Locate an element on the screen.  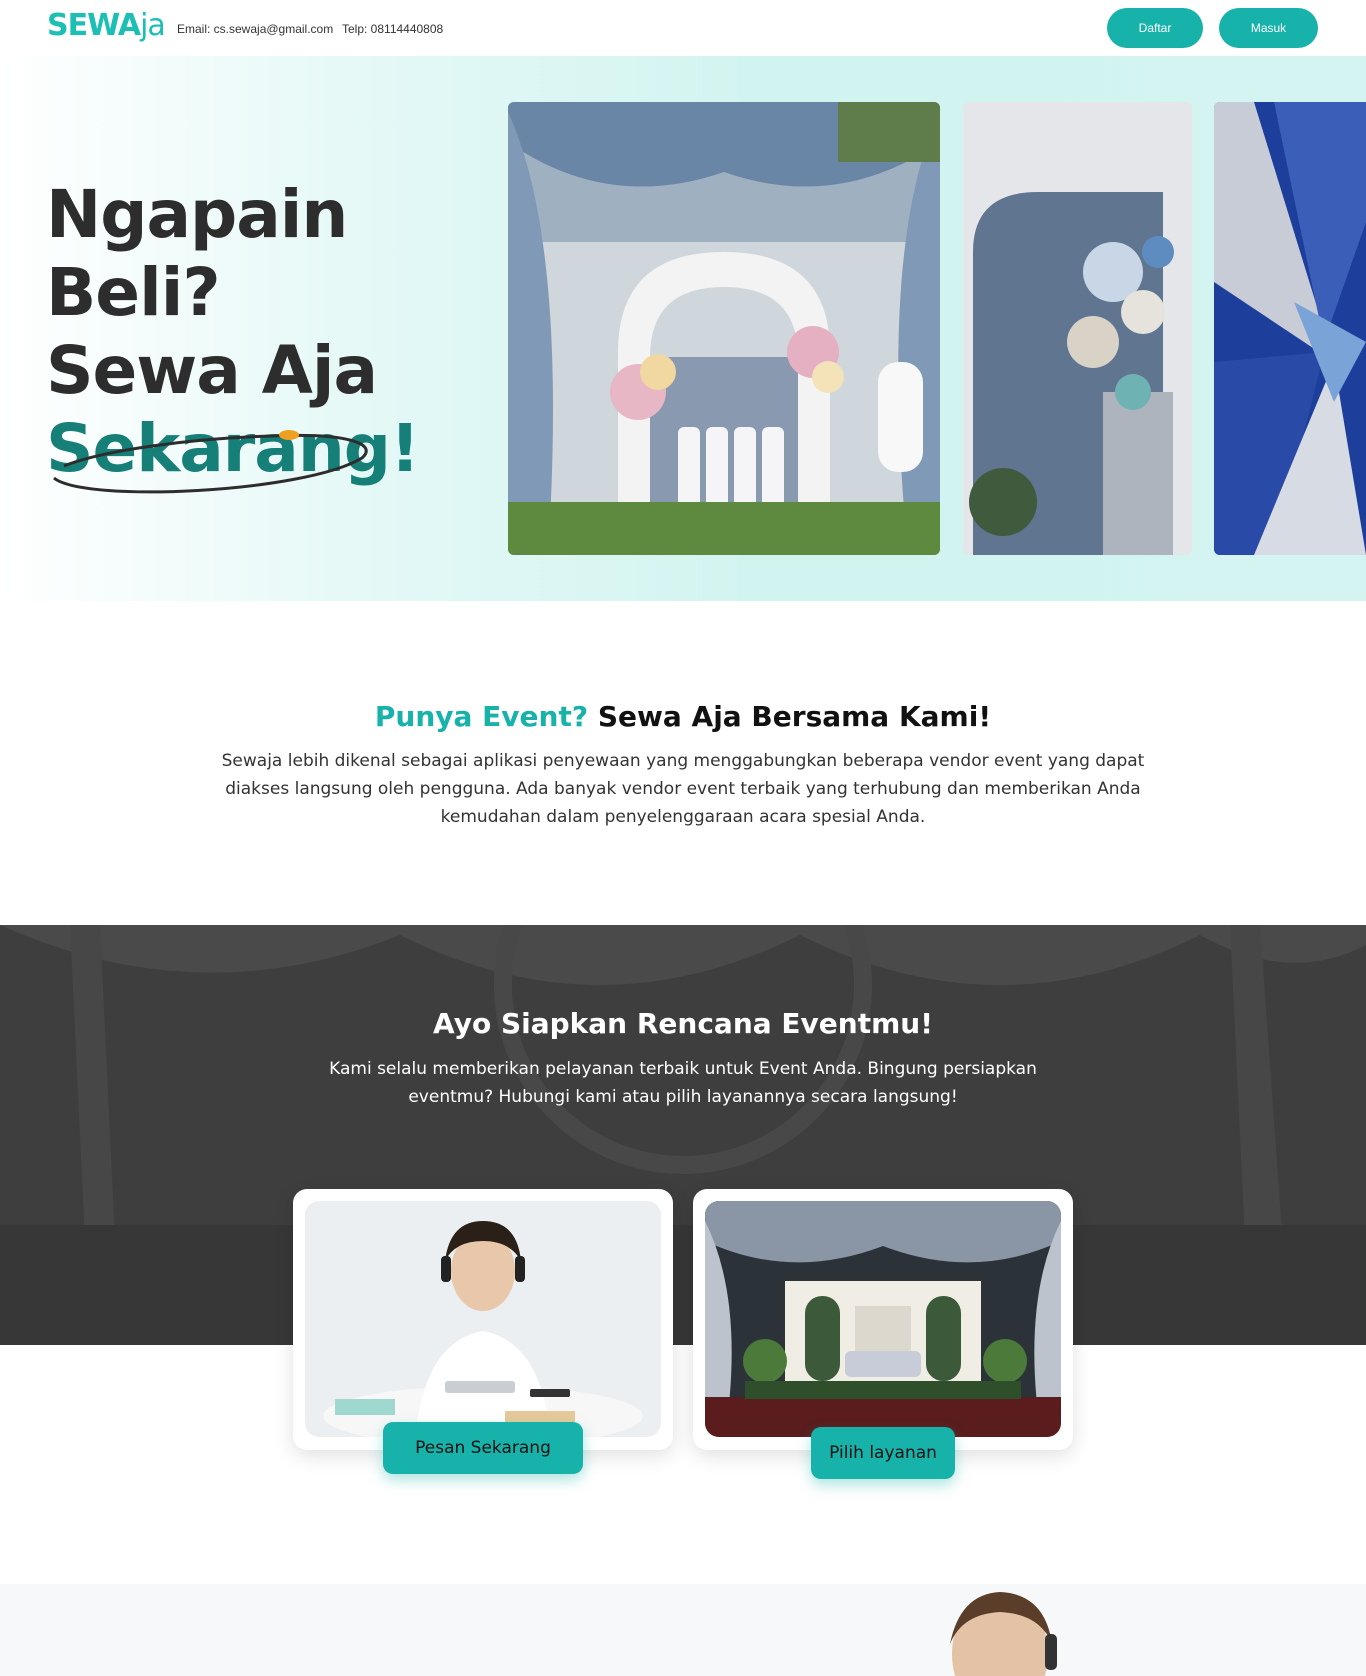
hero-image-drapes is located at coordinates (1290, 328).